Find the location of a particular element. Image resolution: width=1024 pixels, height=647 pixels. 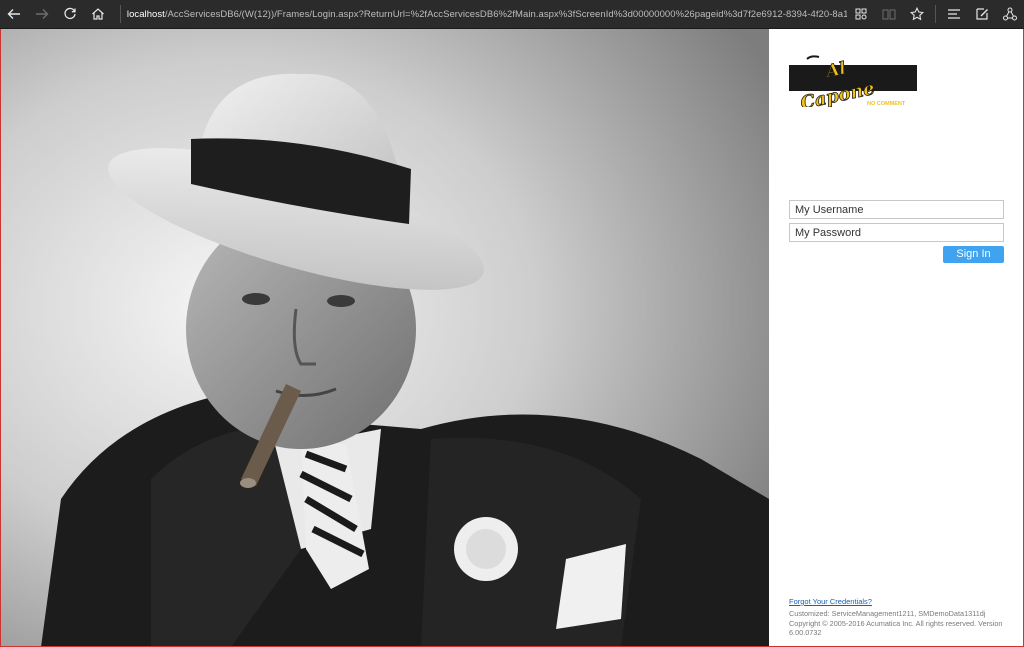

favorite-star-icon is located at coordinates (917, 14).